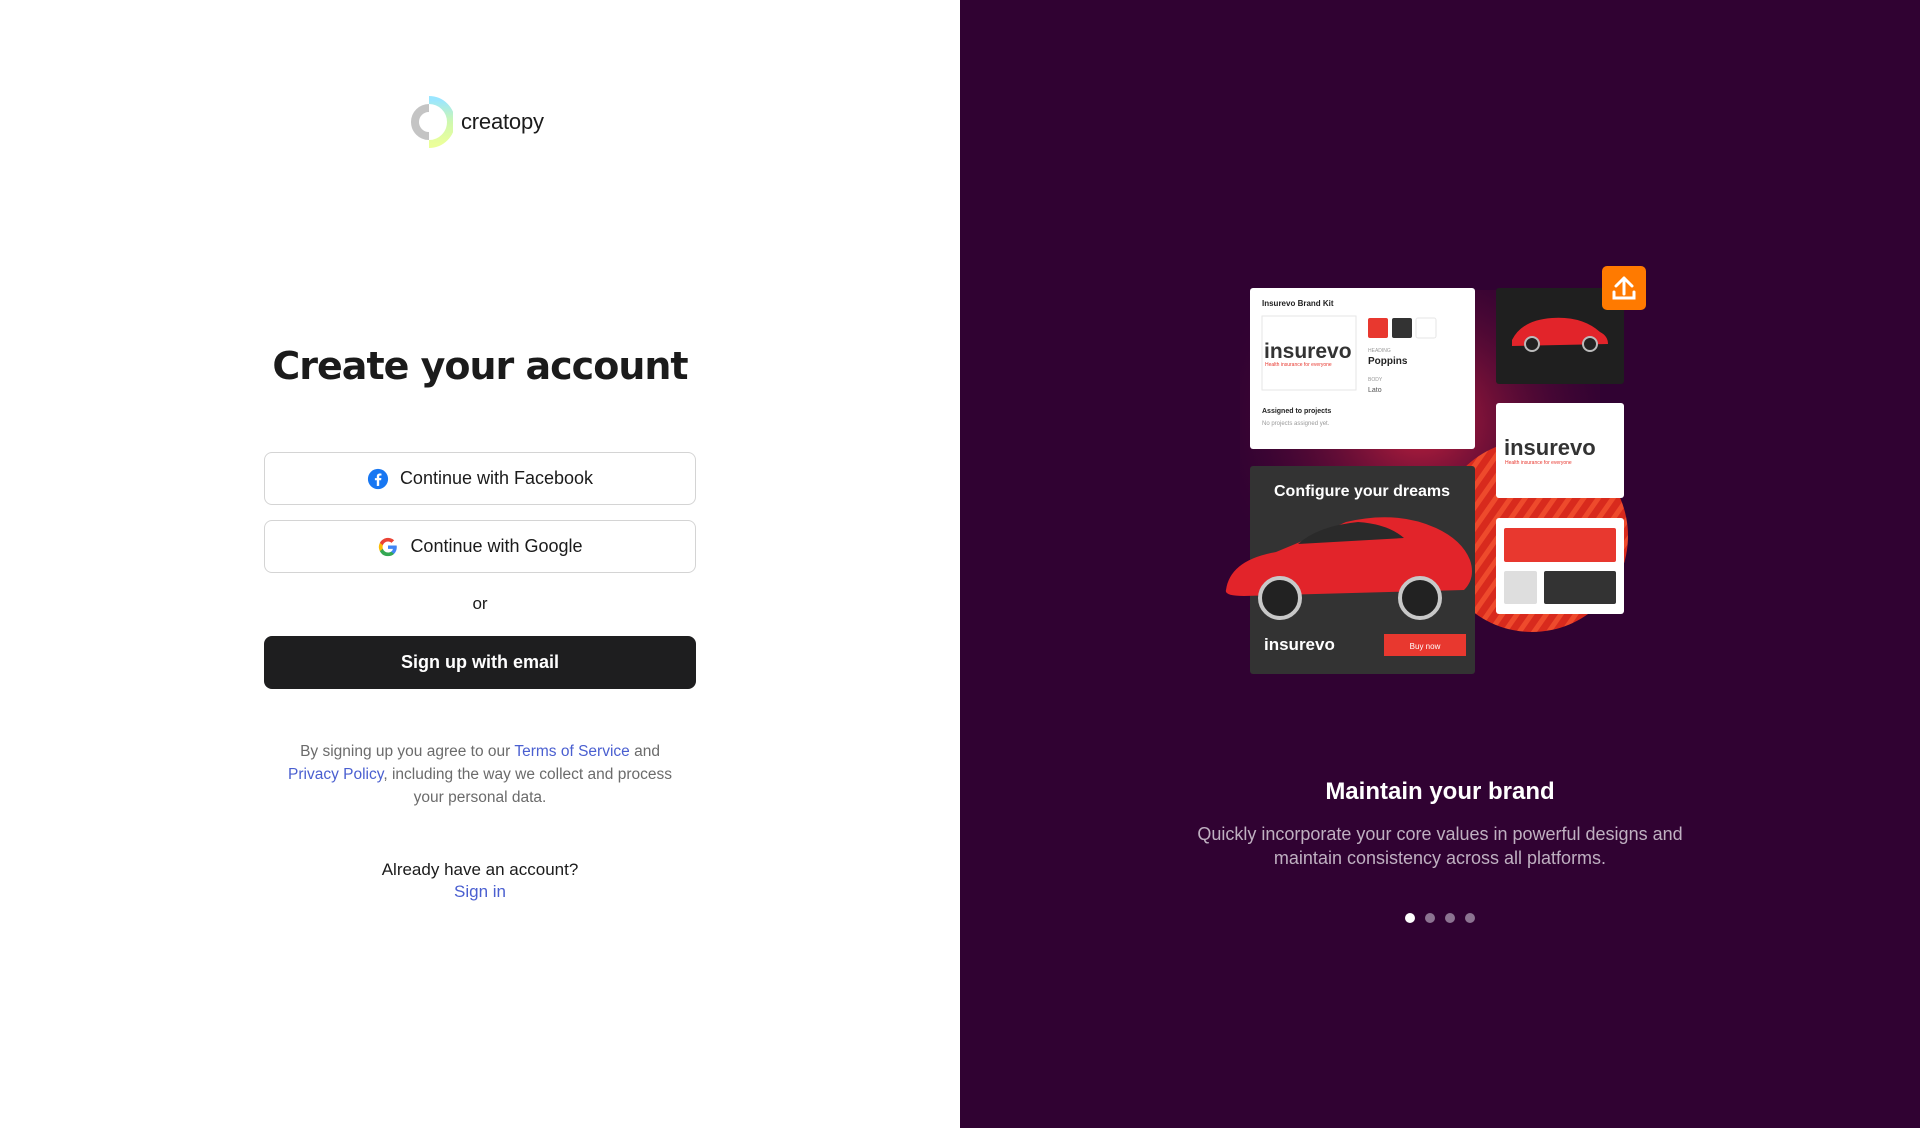 This screenshot has height=1128, width=1920. What do you see at coordinates (1378, 328) in the screenshot?
I see `swatch-red` at bounding box center [1378, 328].